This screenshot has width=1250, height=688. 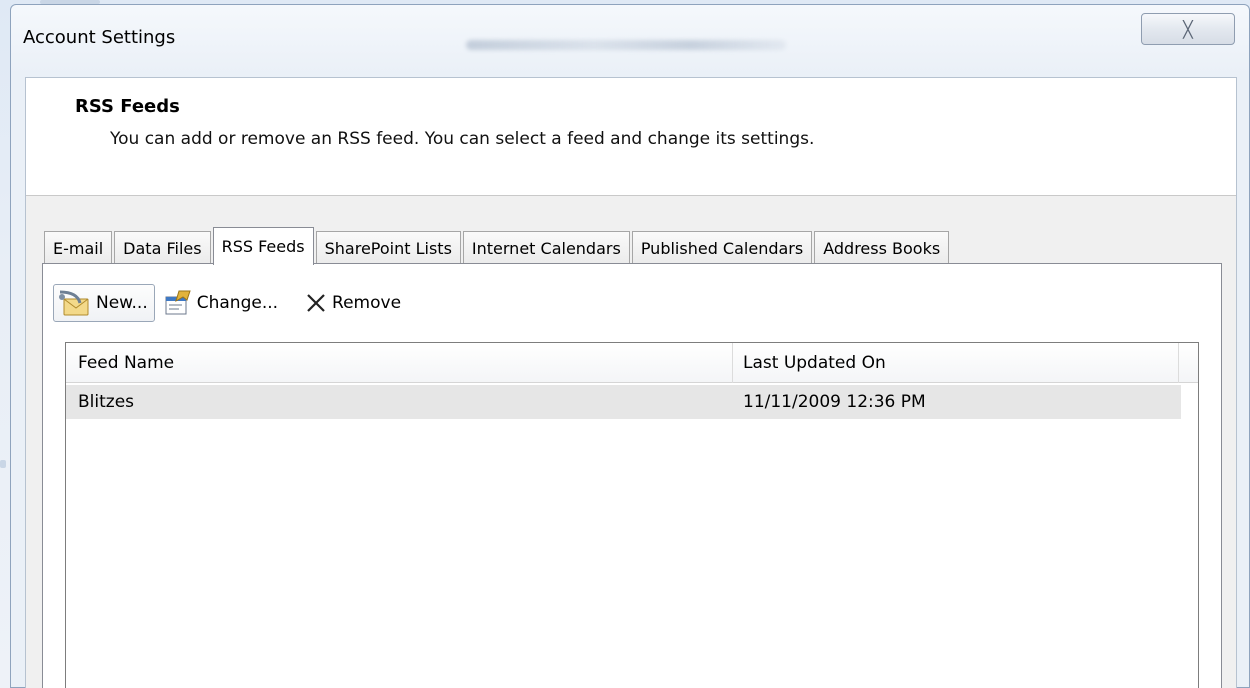 I want to click on remove-x-icon, so click(x=316, y=303).